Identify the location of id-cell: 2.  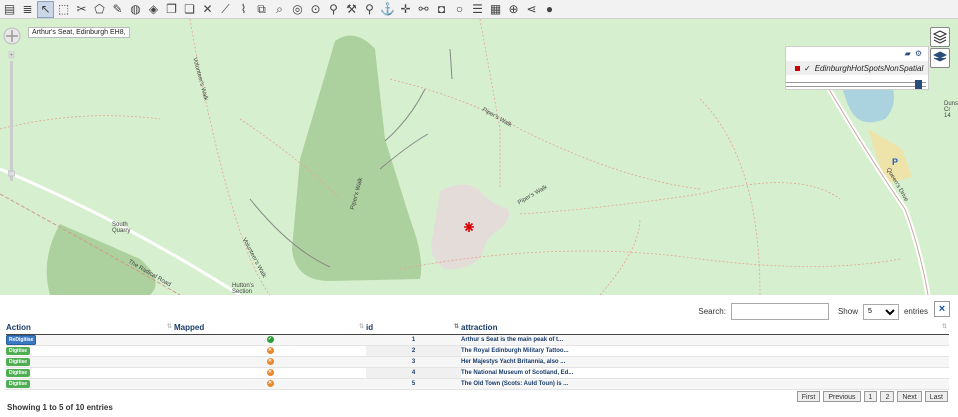
(413, 351).